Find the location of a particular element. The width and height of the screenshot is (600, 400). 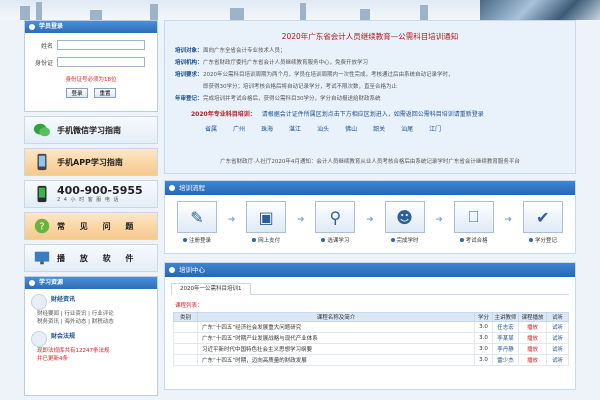

finance-news-links-2: 税务资讯 | 海外动态 | 财税动态 is located at coordinates (97, 322).